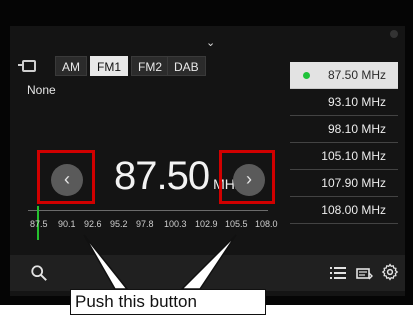 The width and height of the screenshot is (413, 315). Describe the element at coordinates (168, 302) in the screenshot. I see `callout-text: Push this button` at that location.